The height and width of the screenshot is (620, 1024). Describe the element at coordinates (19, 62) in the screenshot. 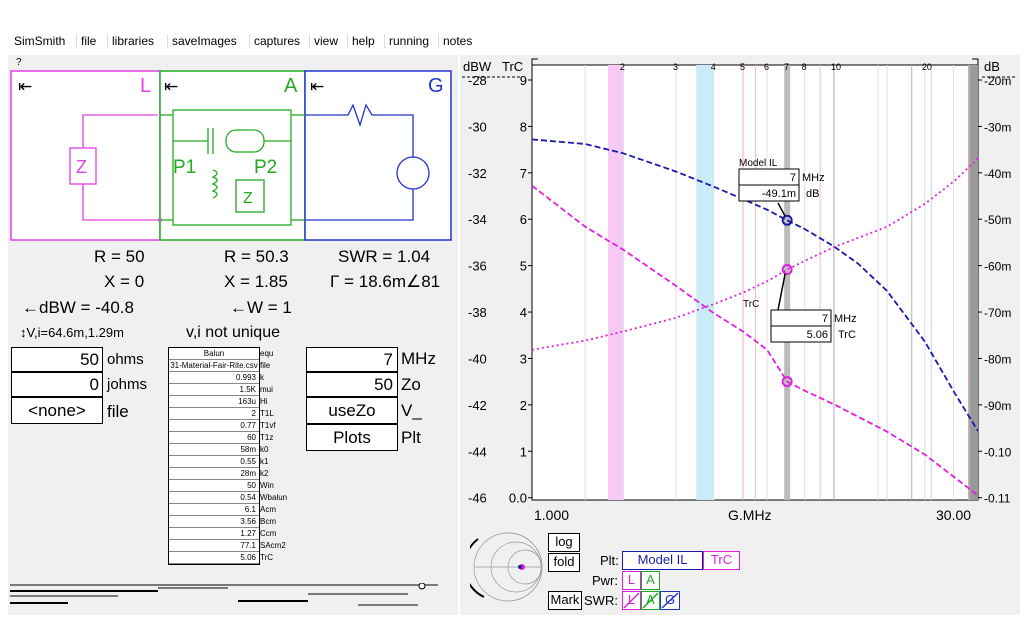

I see `help-mark: ?` at that location.